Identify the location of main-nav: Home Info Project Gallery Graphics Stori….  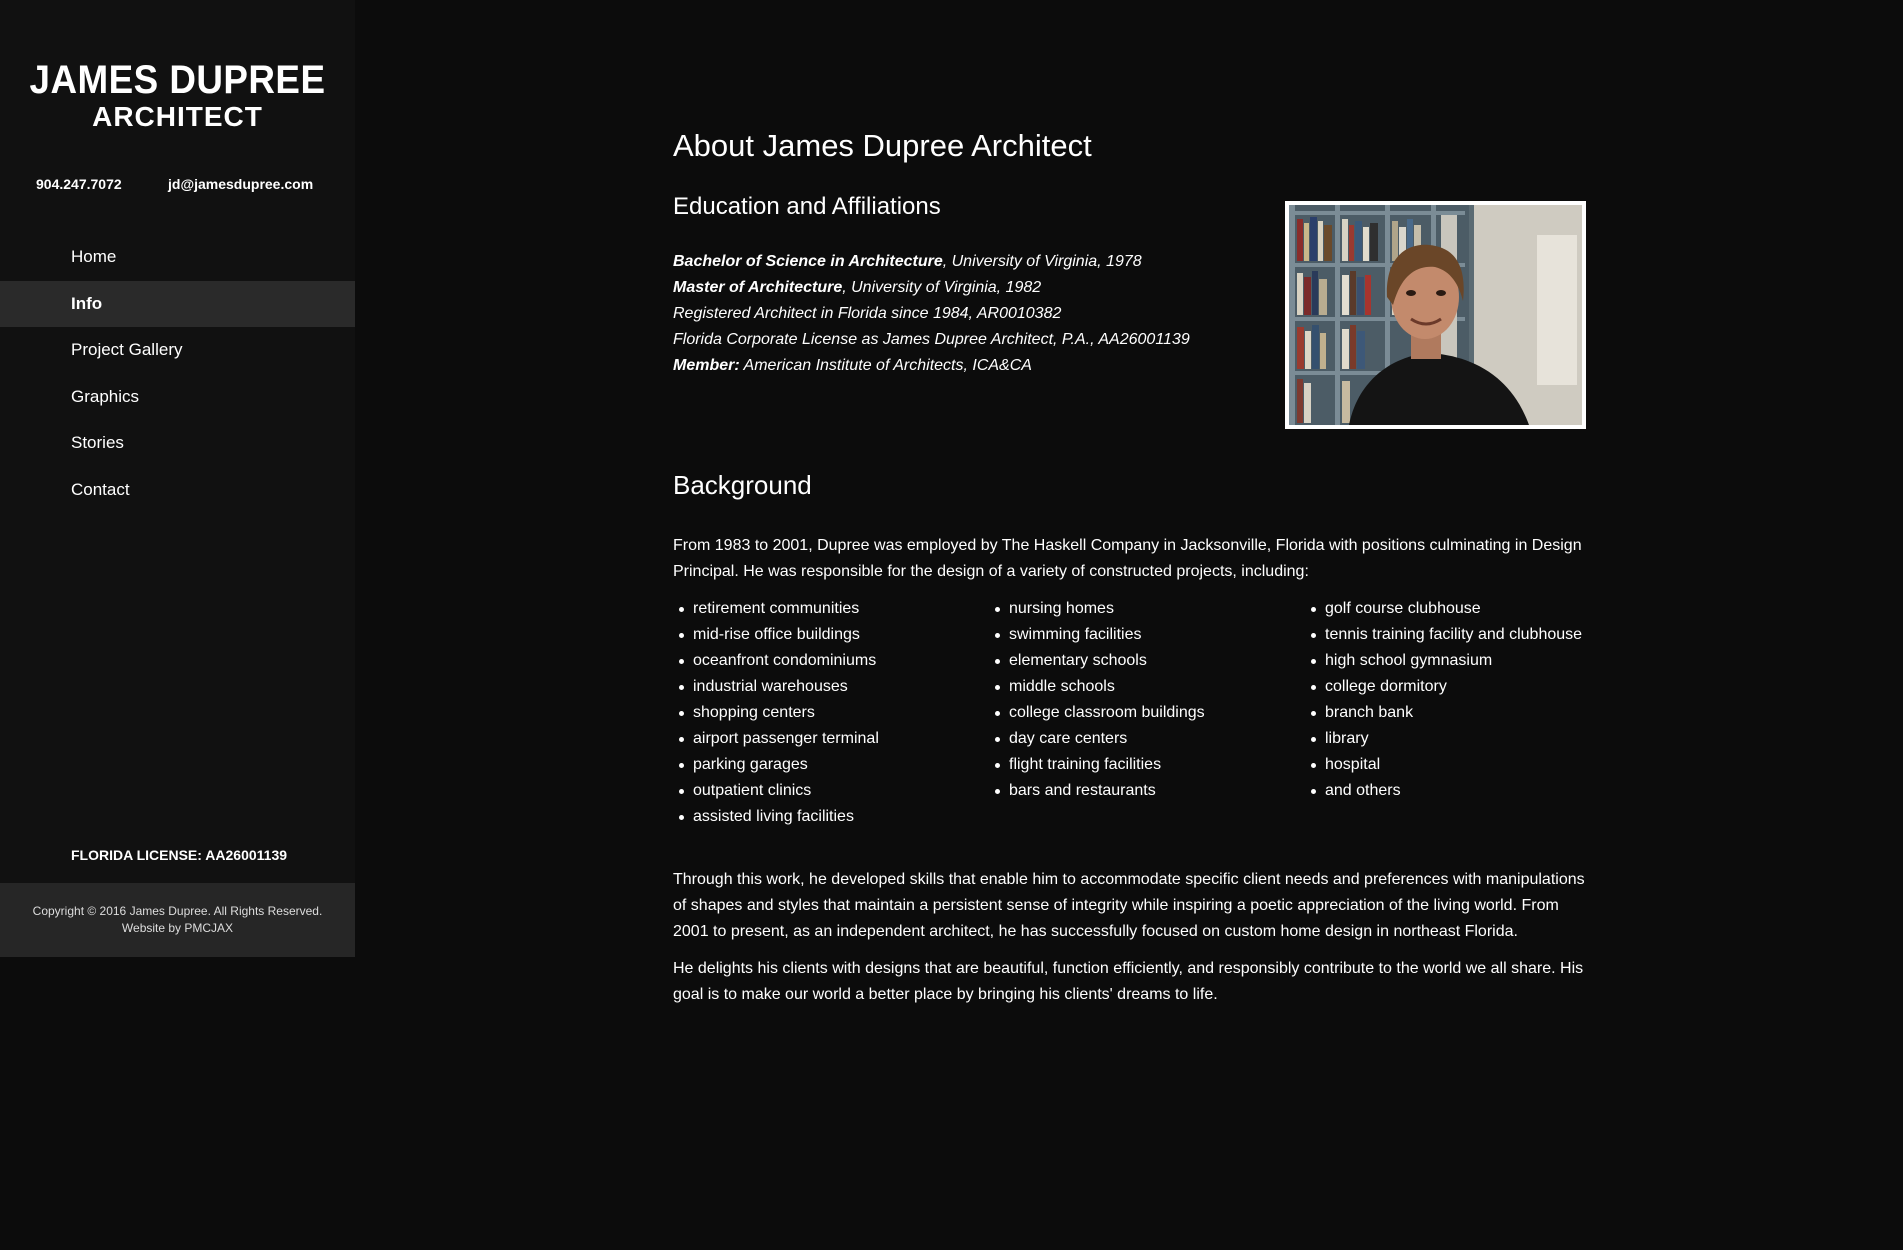
(177, 373).